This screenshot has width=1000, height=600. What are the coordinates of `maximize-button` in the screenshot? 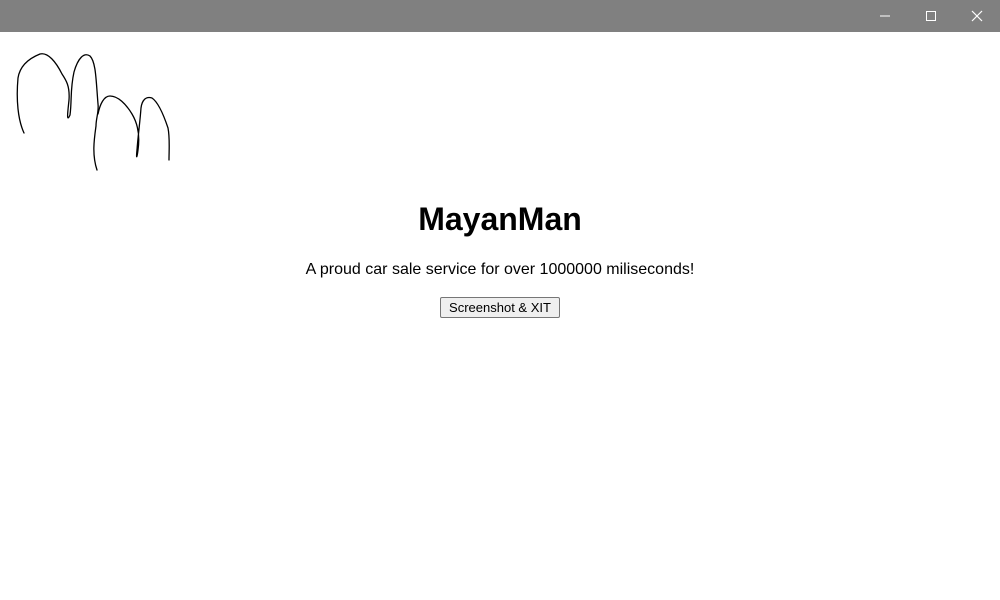 It's located at (931, 16).